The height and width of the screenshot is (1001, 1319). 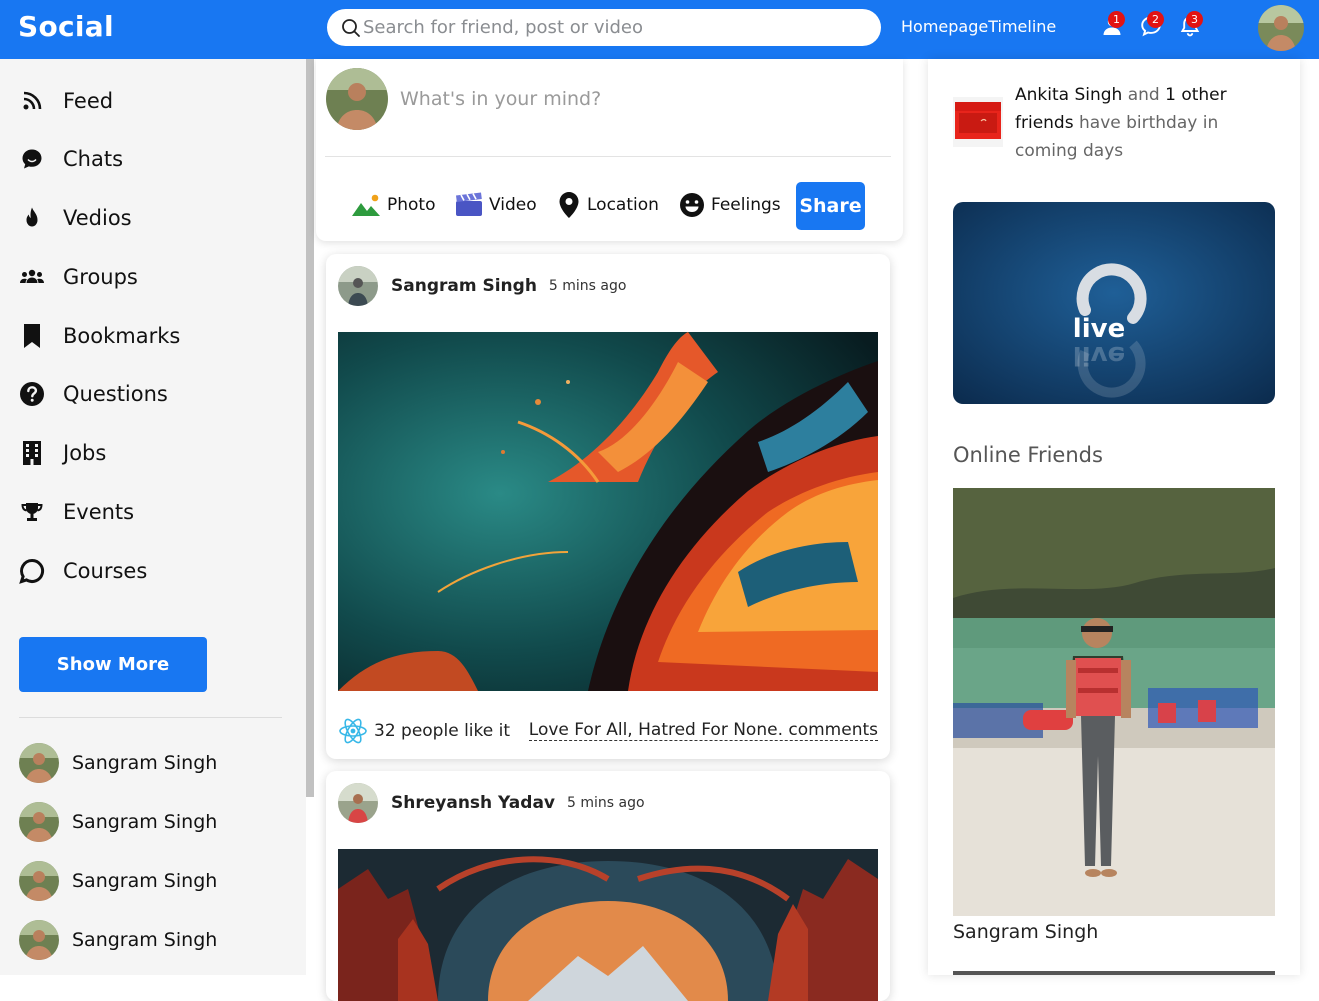 I want to click on avatar-image, so click(x=1281, y=28).